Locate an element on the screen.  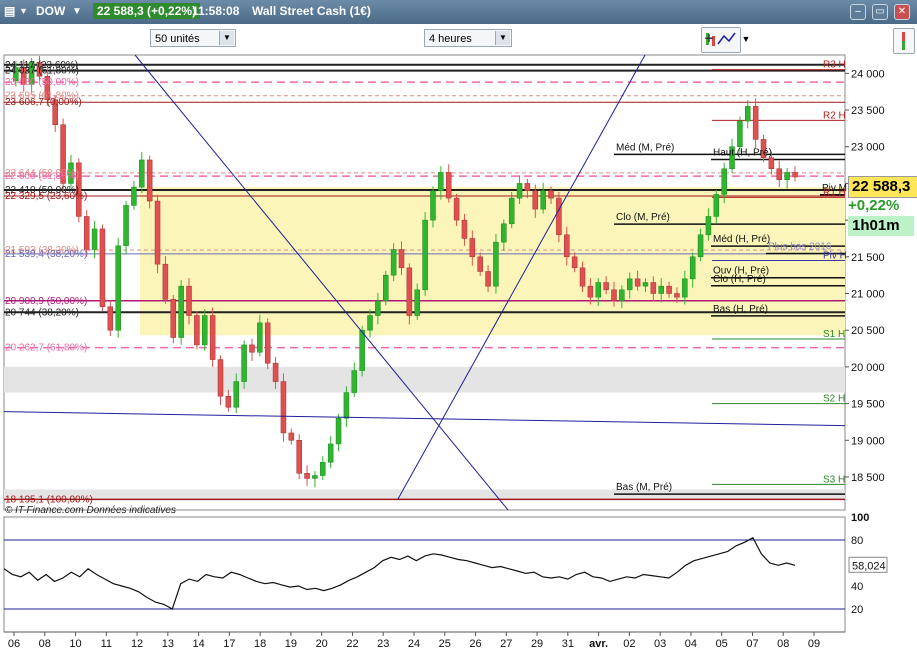
countdown-badge: 1h01m is located at coordinates (881, 226).